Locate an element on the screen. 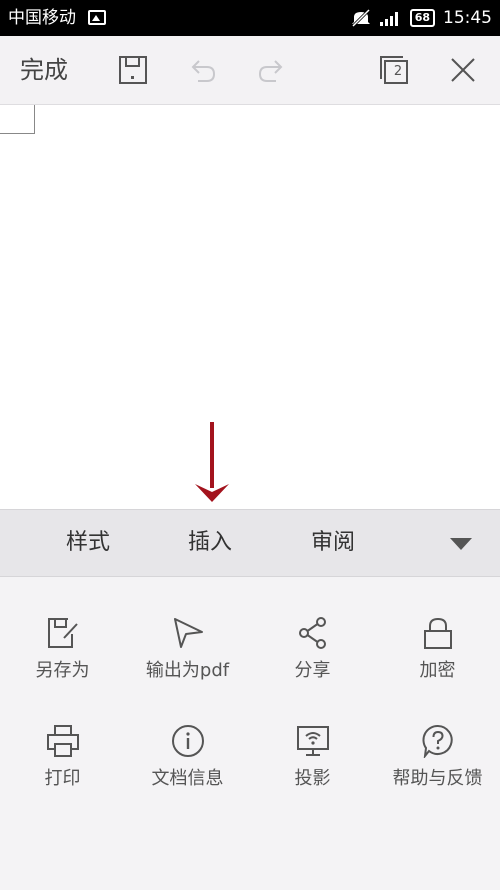 The image size is (500, 890). undo-icon is located at coordinates (203, 70).